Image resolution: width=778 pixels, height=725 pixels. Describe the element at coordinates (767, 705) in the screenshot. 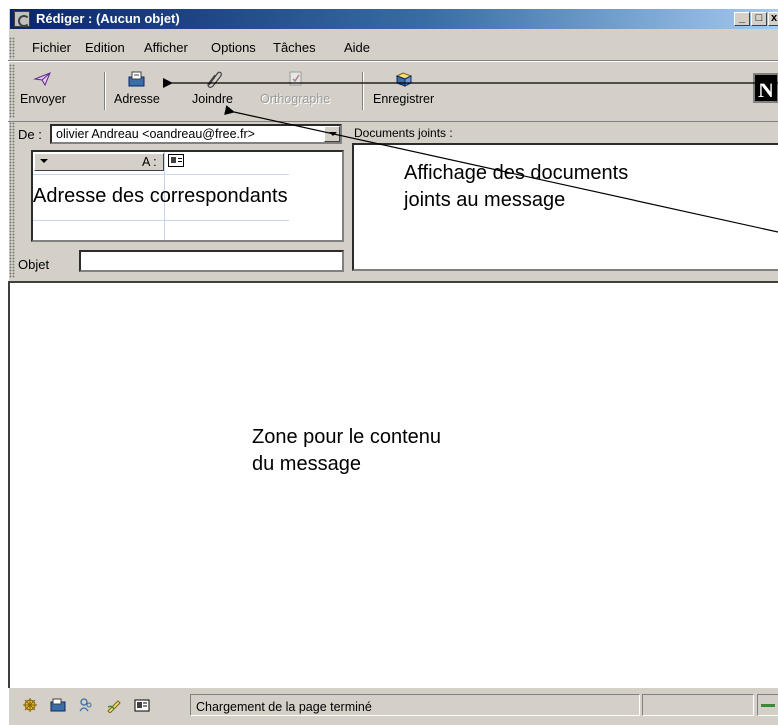

I see `connection-icon` at that location.